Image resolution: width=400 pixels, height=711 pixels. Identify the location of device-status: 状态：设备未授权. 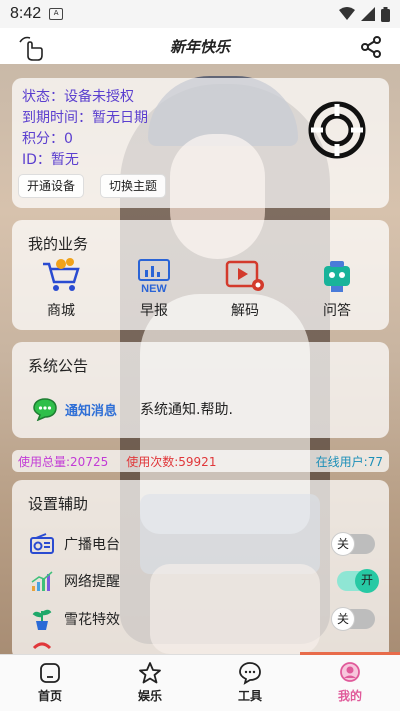
(78, 97).